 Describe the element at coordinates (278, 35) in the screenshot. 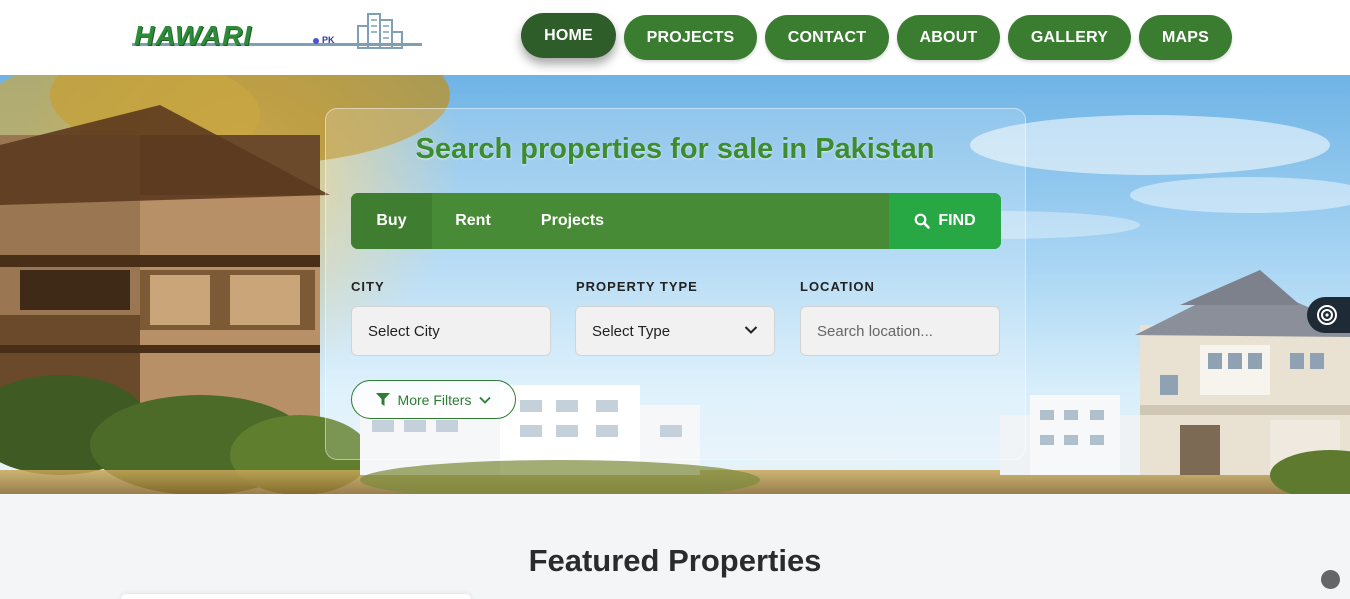

I see `site-logo: HAWARI PK` at that location.